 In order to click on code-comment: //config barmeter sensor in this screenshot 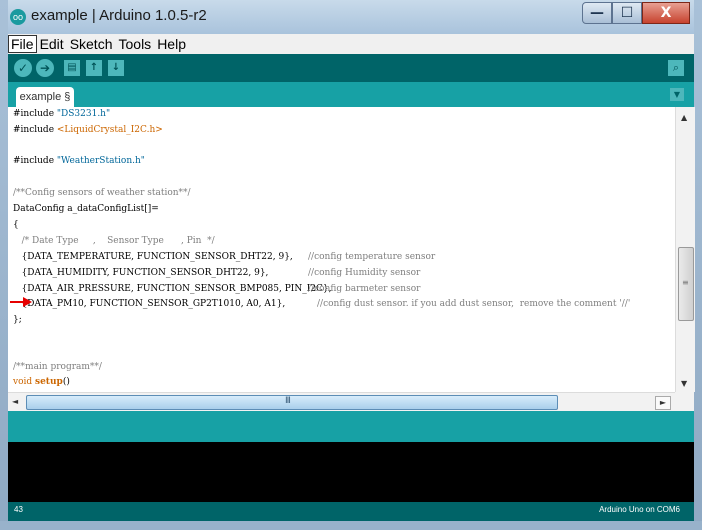, I will do `click(364, 289)`.